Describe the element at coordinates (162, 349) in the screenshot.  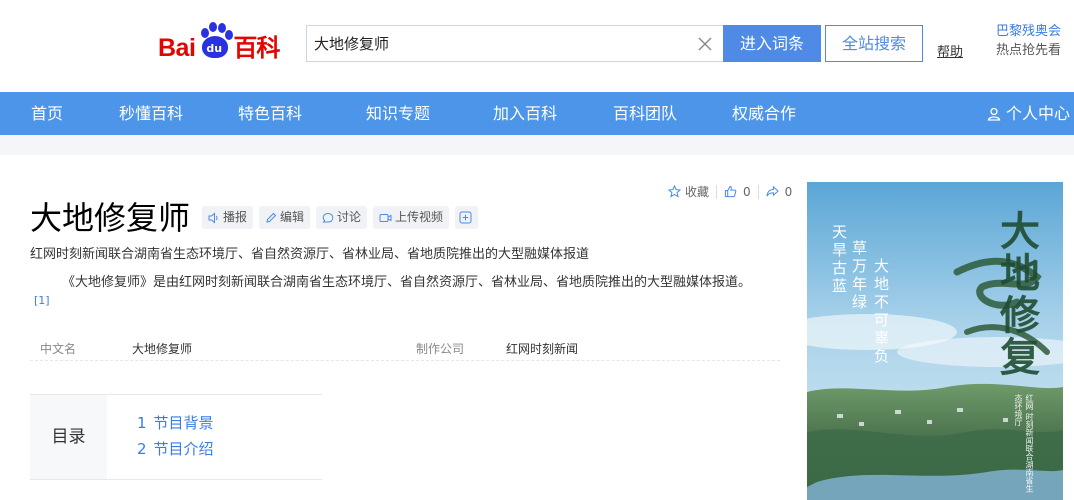
I see `info-value-chinese-name: 大地修复师` at that location.